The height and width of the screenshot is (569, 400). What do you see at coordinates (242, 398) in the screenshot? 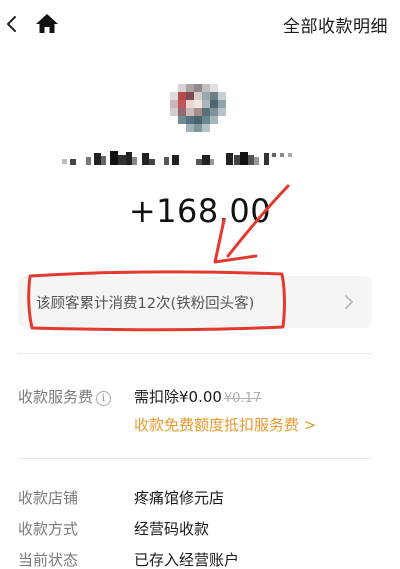
I see `original-fee: ¥0.17` at bounding box center [242, 398].